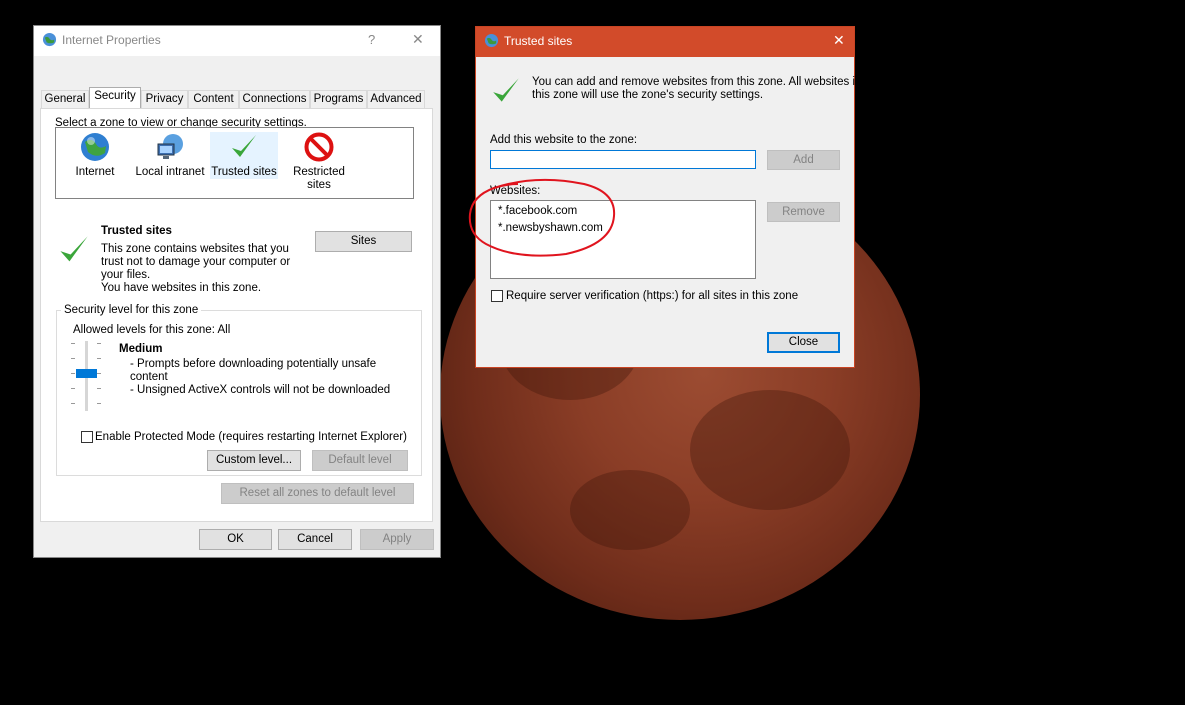 Image resolution: width=1185 pixels, height=705 pixels. Describe the element at coordinates (317, 493) in the screenshot. I see `reset-all-zones-button: Reset all zones to default level` at that location.